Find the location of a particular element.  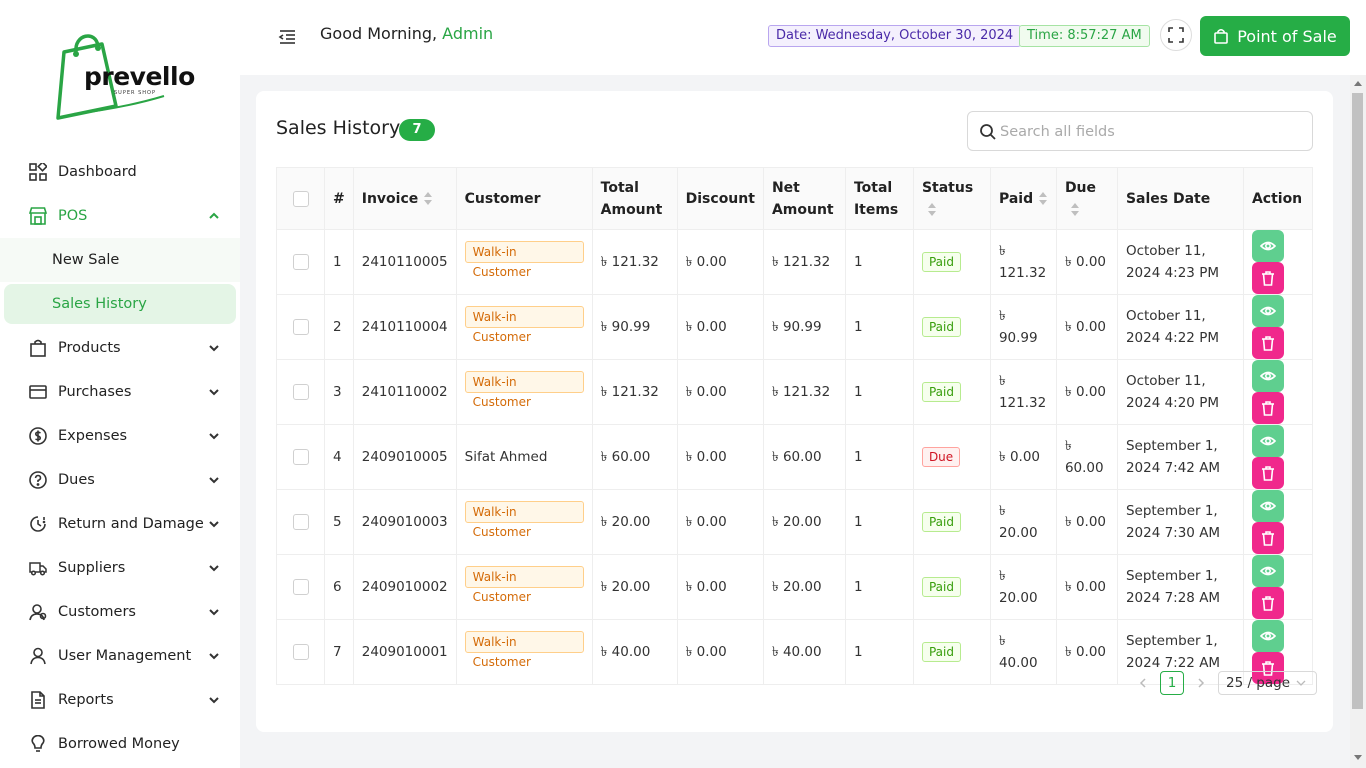

trash-icon is located at coordinates (1268, 538).